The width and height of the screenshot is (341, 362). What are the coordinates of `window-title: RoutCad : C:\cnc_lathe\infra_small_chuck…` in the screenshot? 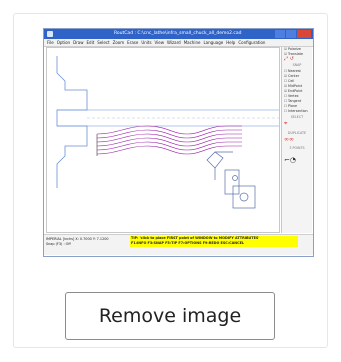 It's located at (178, 33).